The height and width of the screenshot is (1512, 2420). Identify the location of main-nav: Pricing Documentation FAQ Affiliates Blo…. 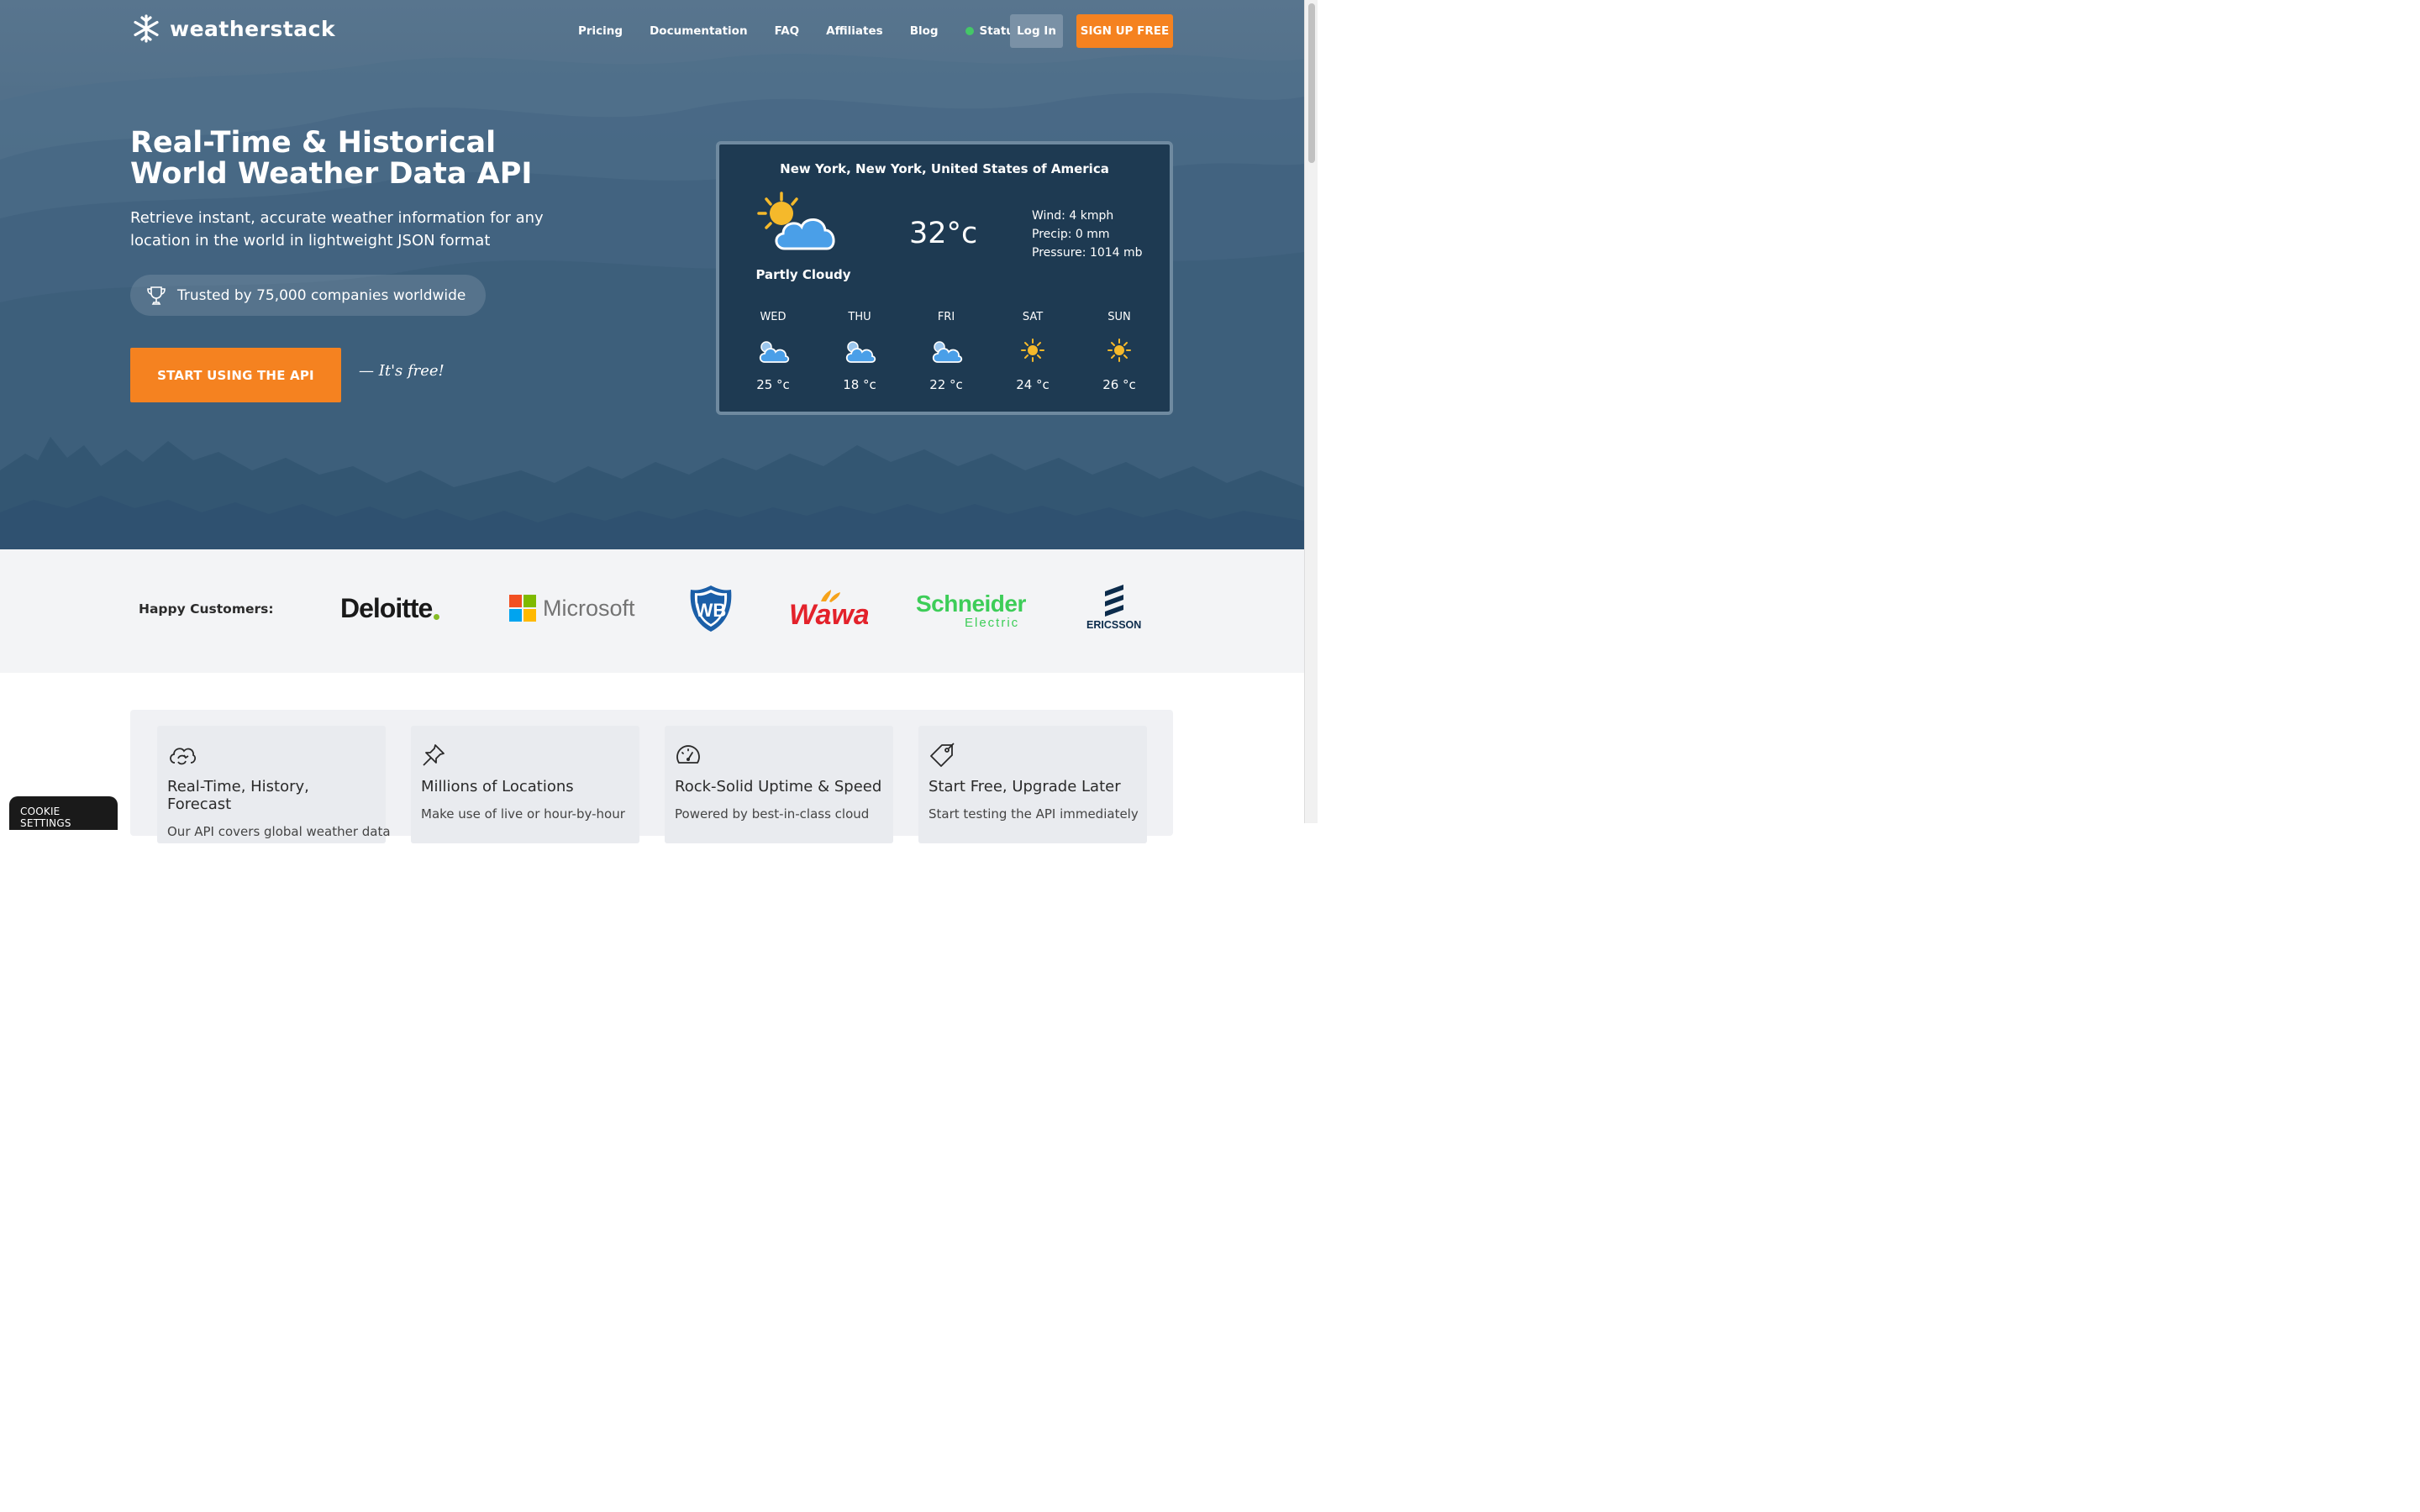
(799, 31).